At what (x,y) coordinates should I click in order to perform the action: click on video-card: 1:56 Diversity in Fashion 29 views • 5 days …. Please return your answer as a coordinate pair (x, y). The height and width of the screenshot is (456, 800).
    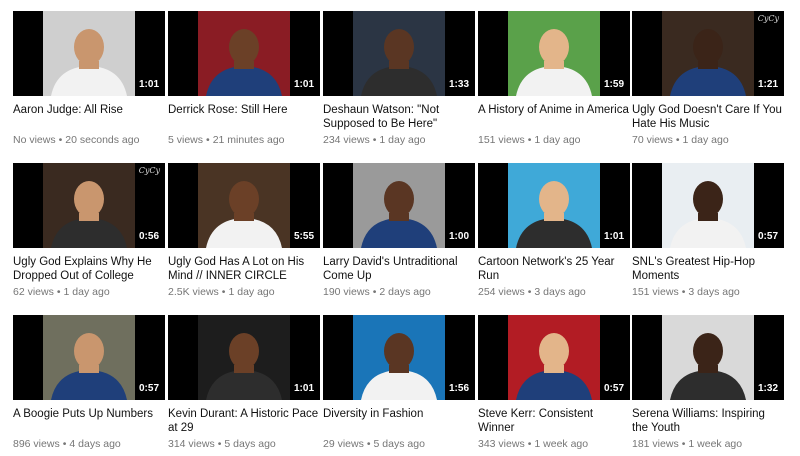
    Looking at the image, I should click on (399, 383).